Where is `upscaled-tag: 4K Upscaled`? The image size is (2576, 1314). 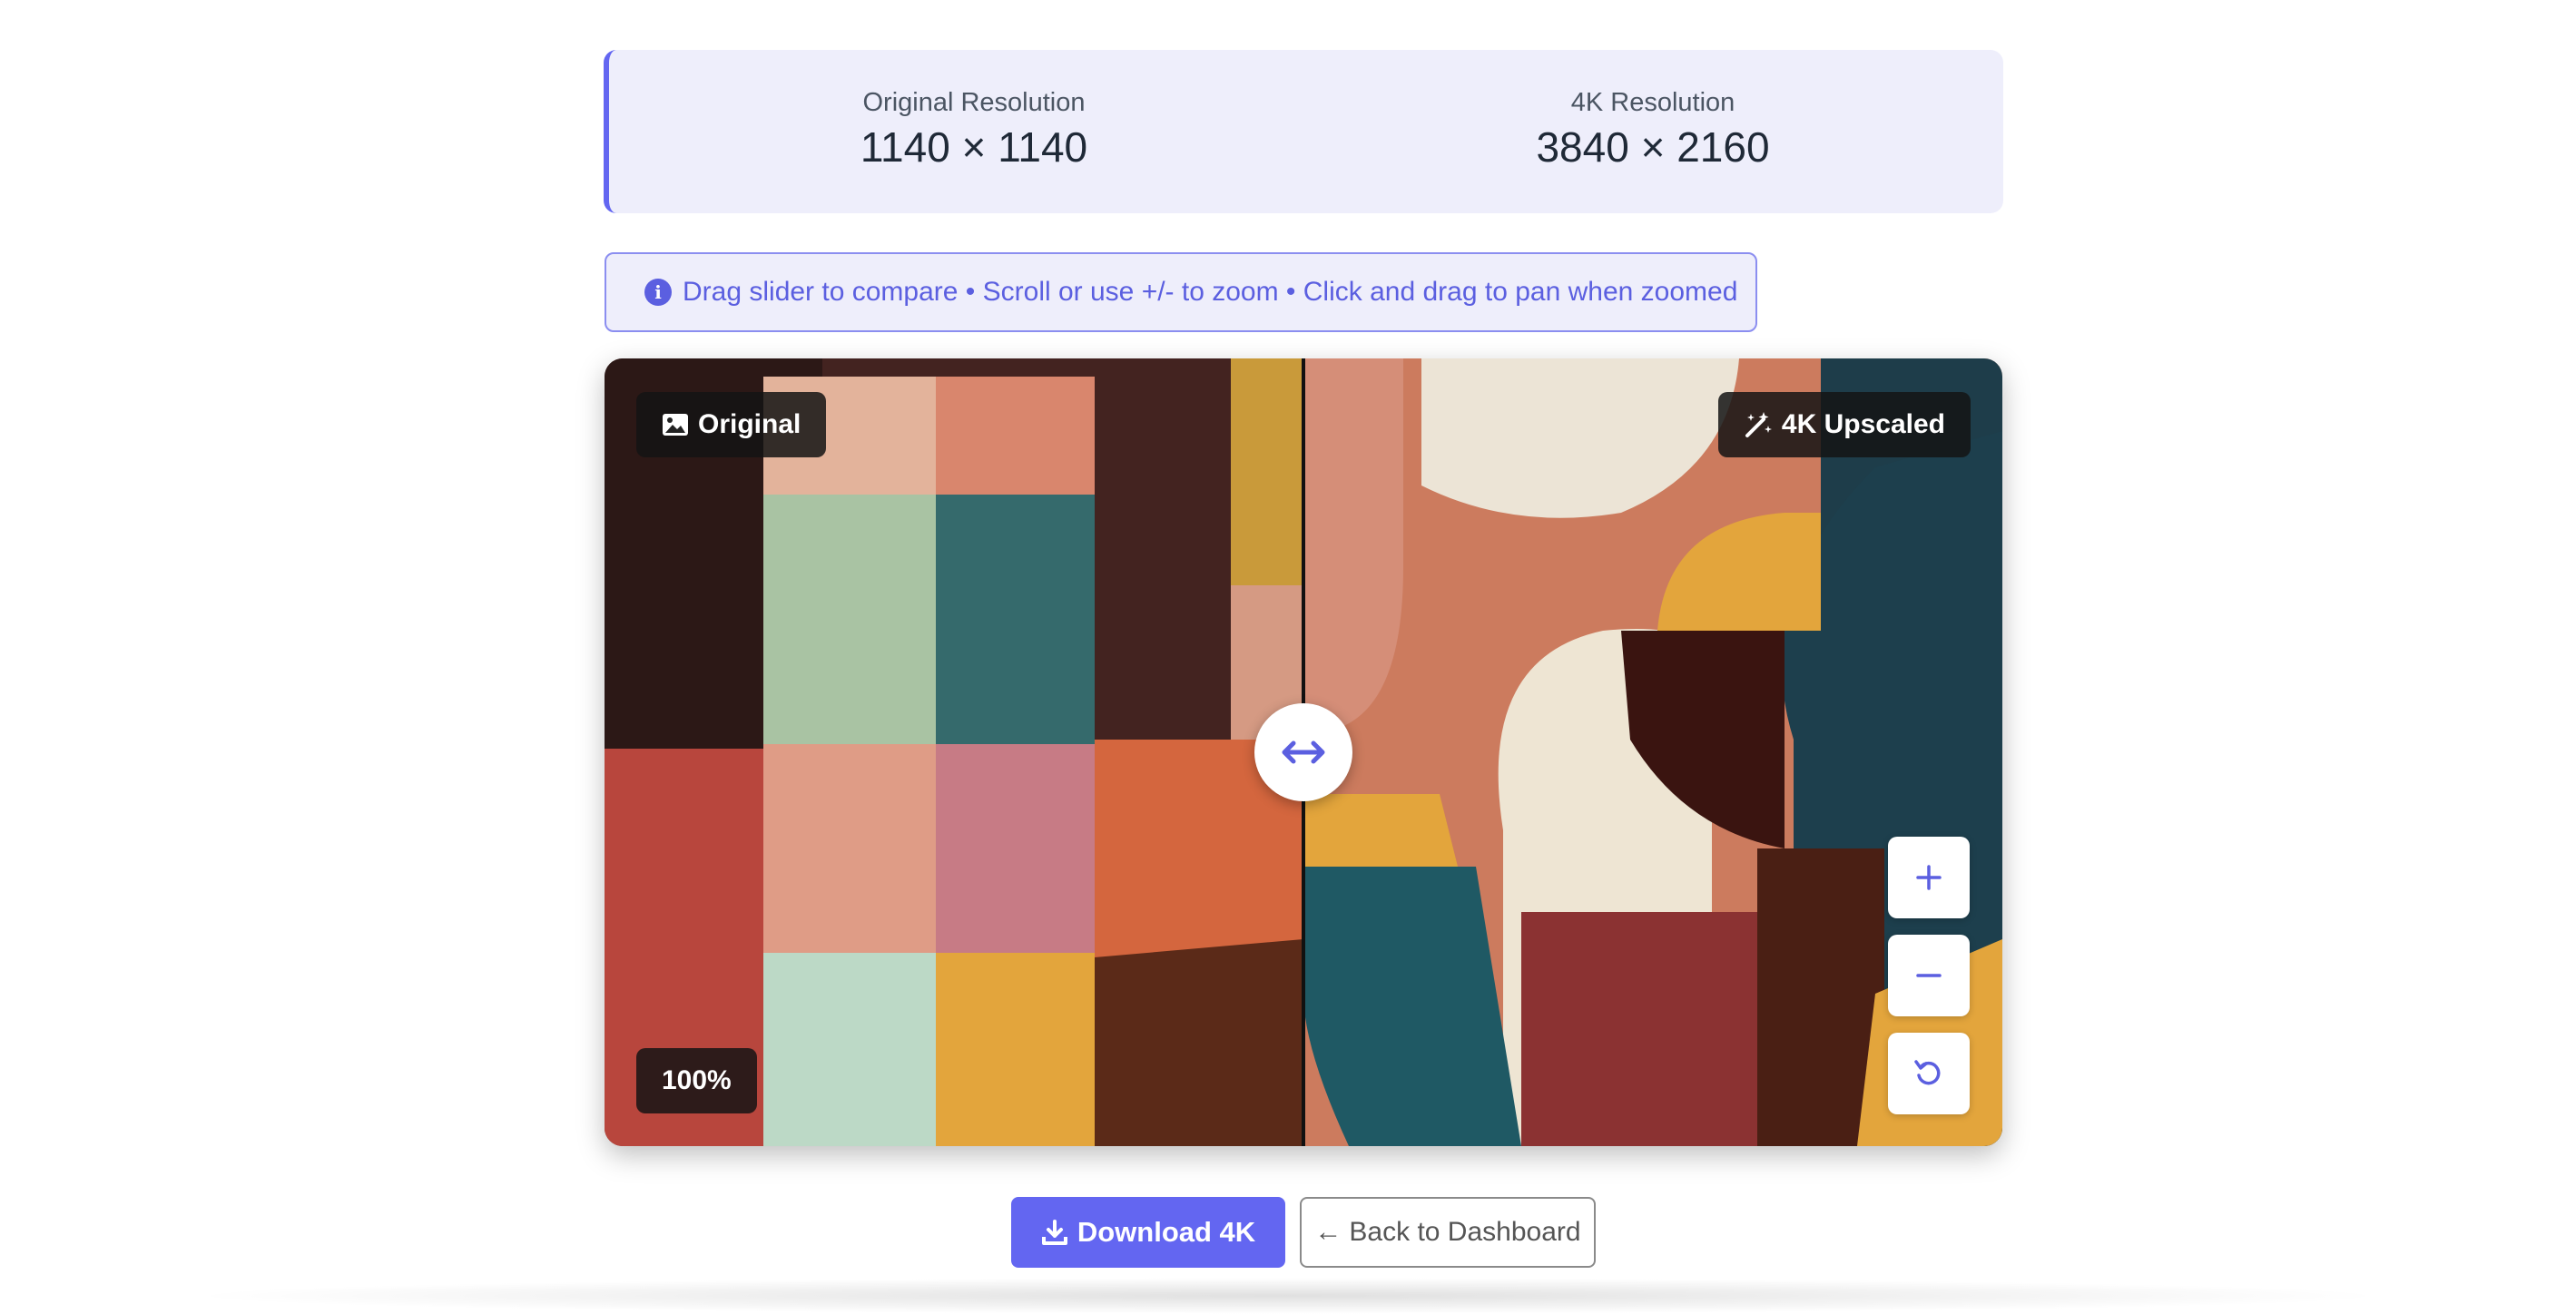 upscaled-tag: 4K Upscaled is located at coordinates (1844, 424).